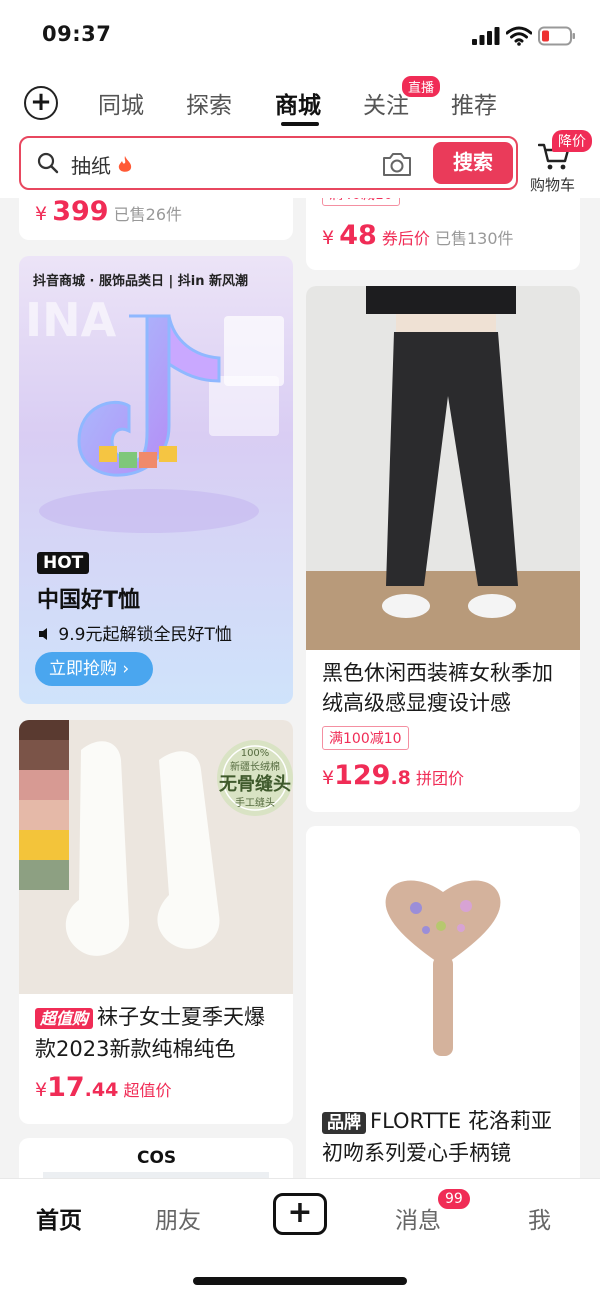  What do you see at coordinates (474, 238) in the screenshot?
I see `sold-count: 已售130件` at bounding box center [474, 238].